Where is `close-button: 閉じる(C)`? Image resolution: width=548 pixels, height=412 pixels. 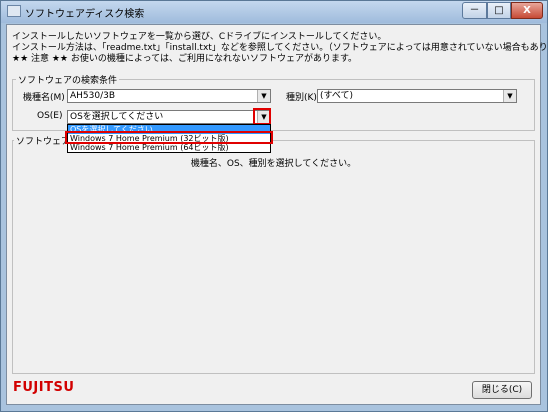
close-button: 閉じる(C) is located at coordinates (502, 390).